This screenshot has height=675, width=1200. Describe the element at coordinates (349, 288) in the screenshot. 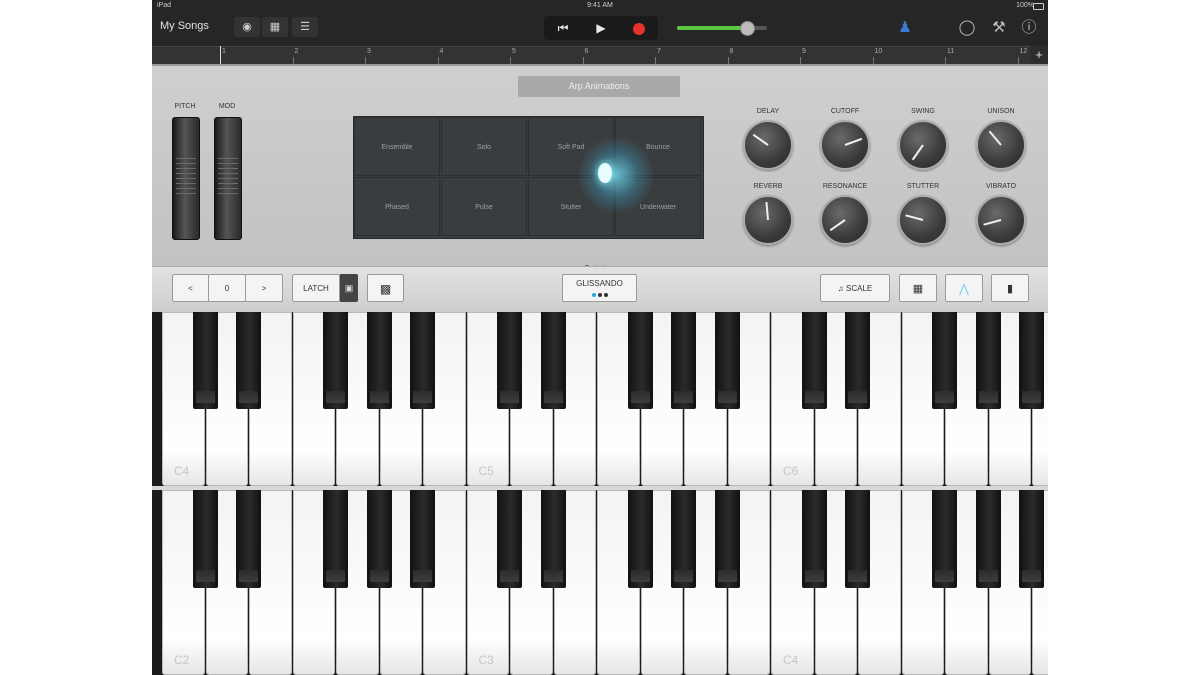

I see `lock-icon: ▣` at that location.